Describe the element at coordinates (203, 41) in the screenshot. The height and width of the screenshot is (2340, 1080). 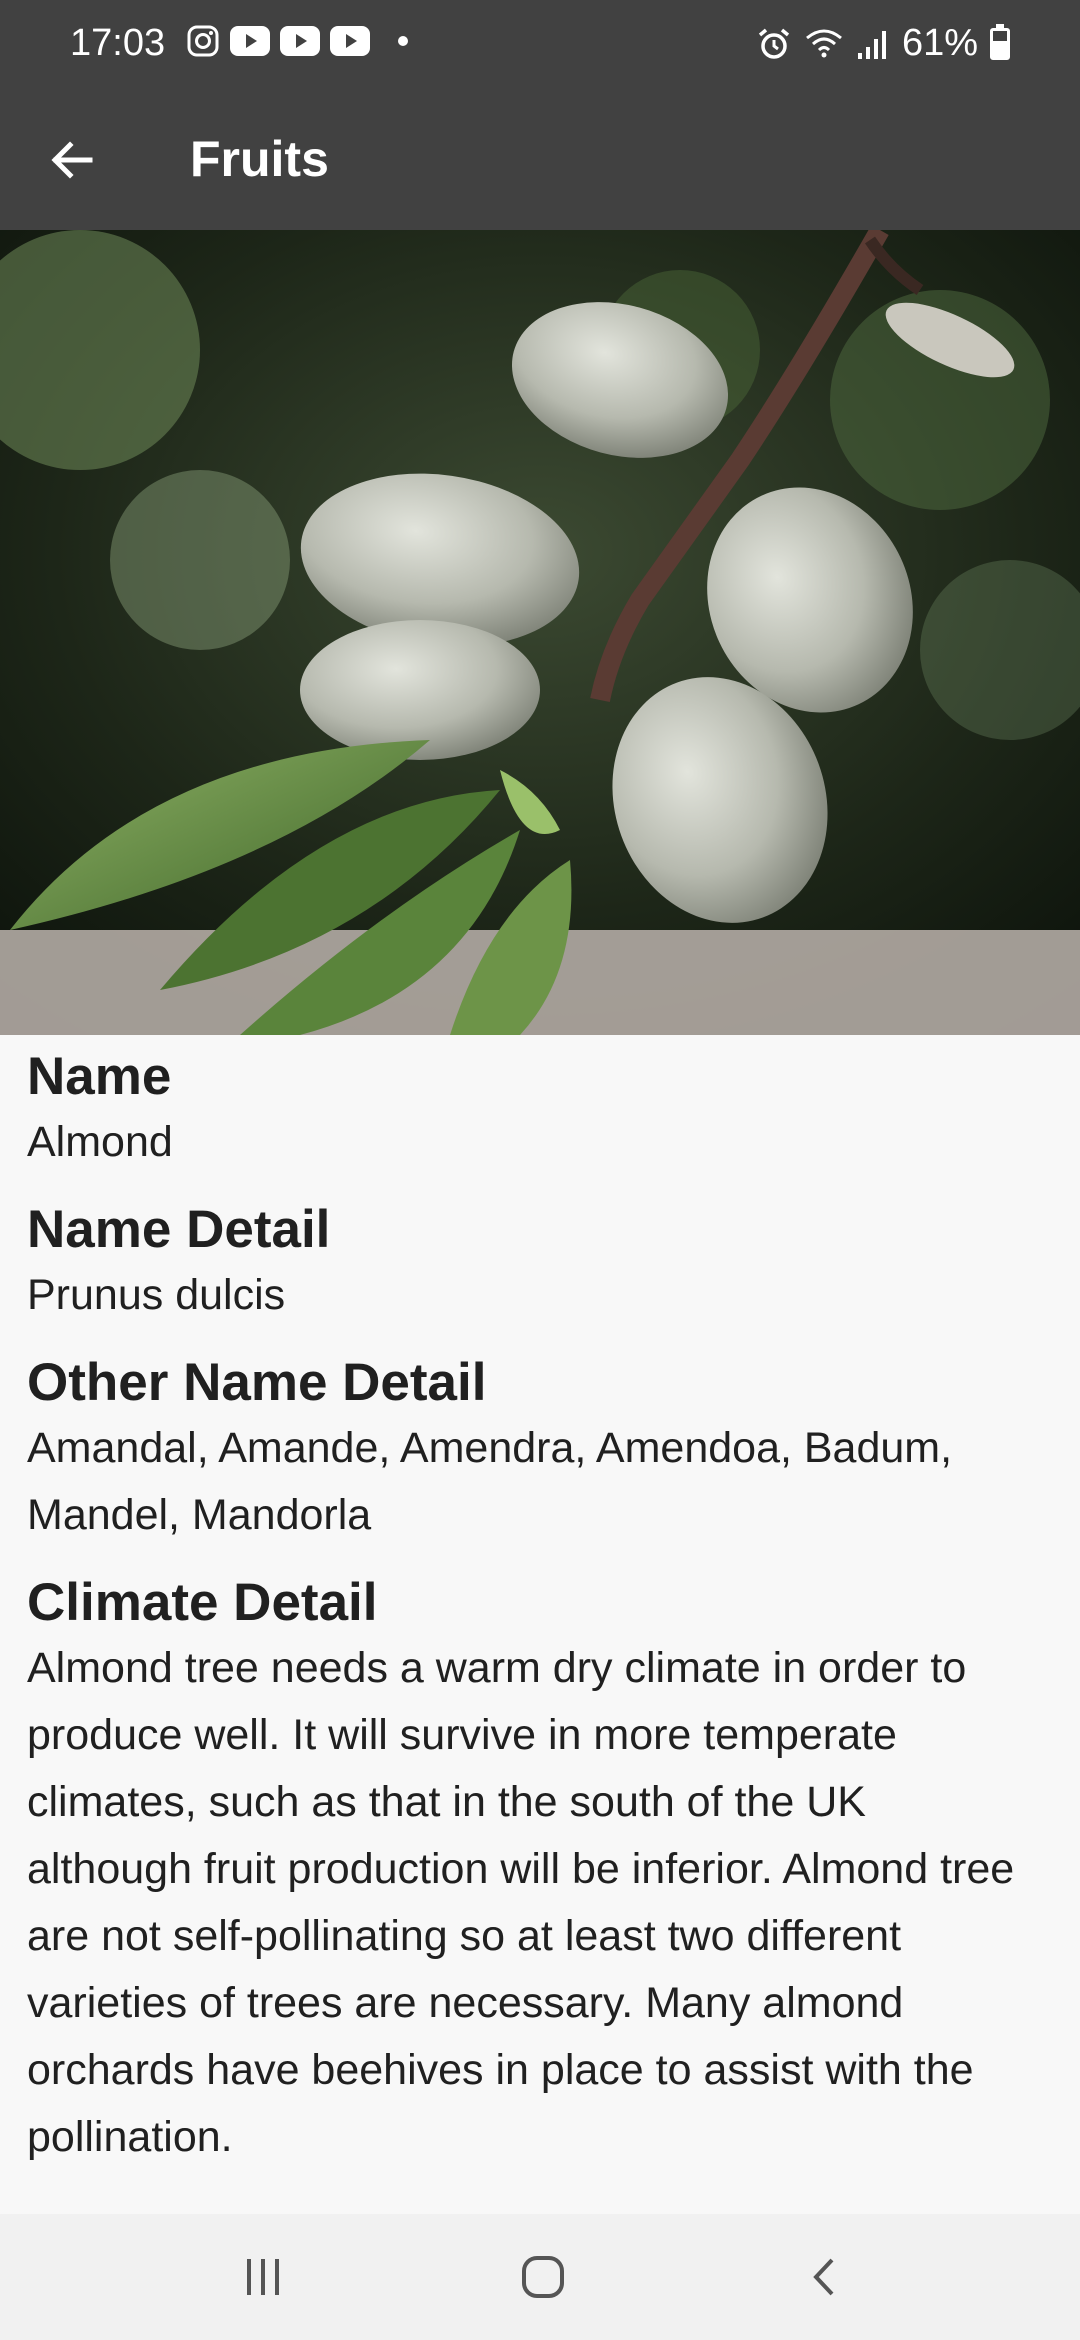
I see `instagram-icon` at that location.